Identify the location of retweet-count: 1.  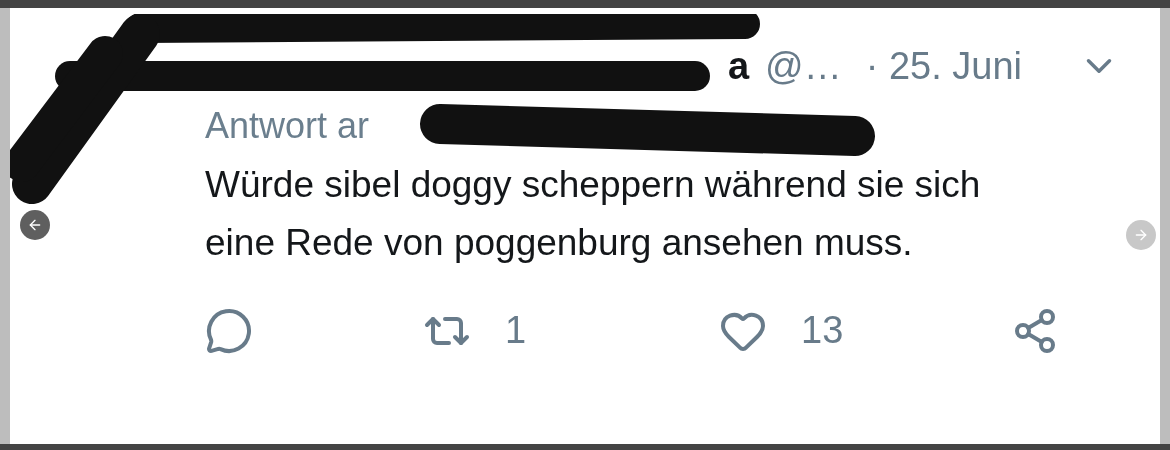
(516, 330).